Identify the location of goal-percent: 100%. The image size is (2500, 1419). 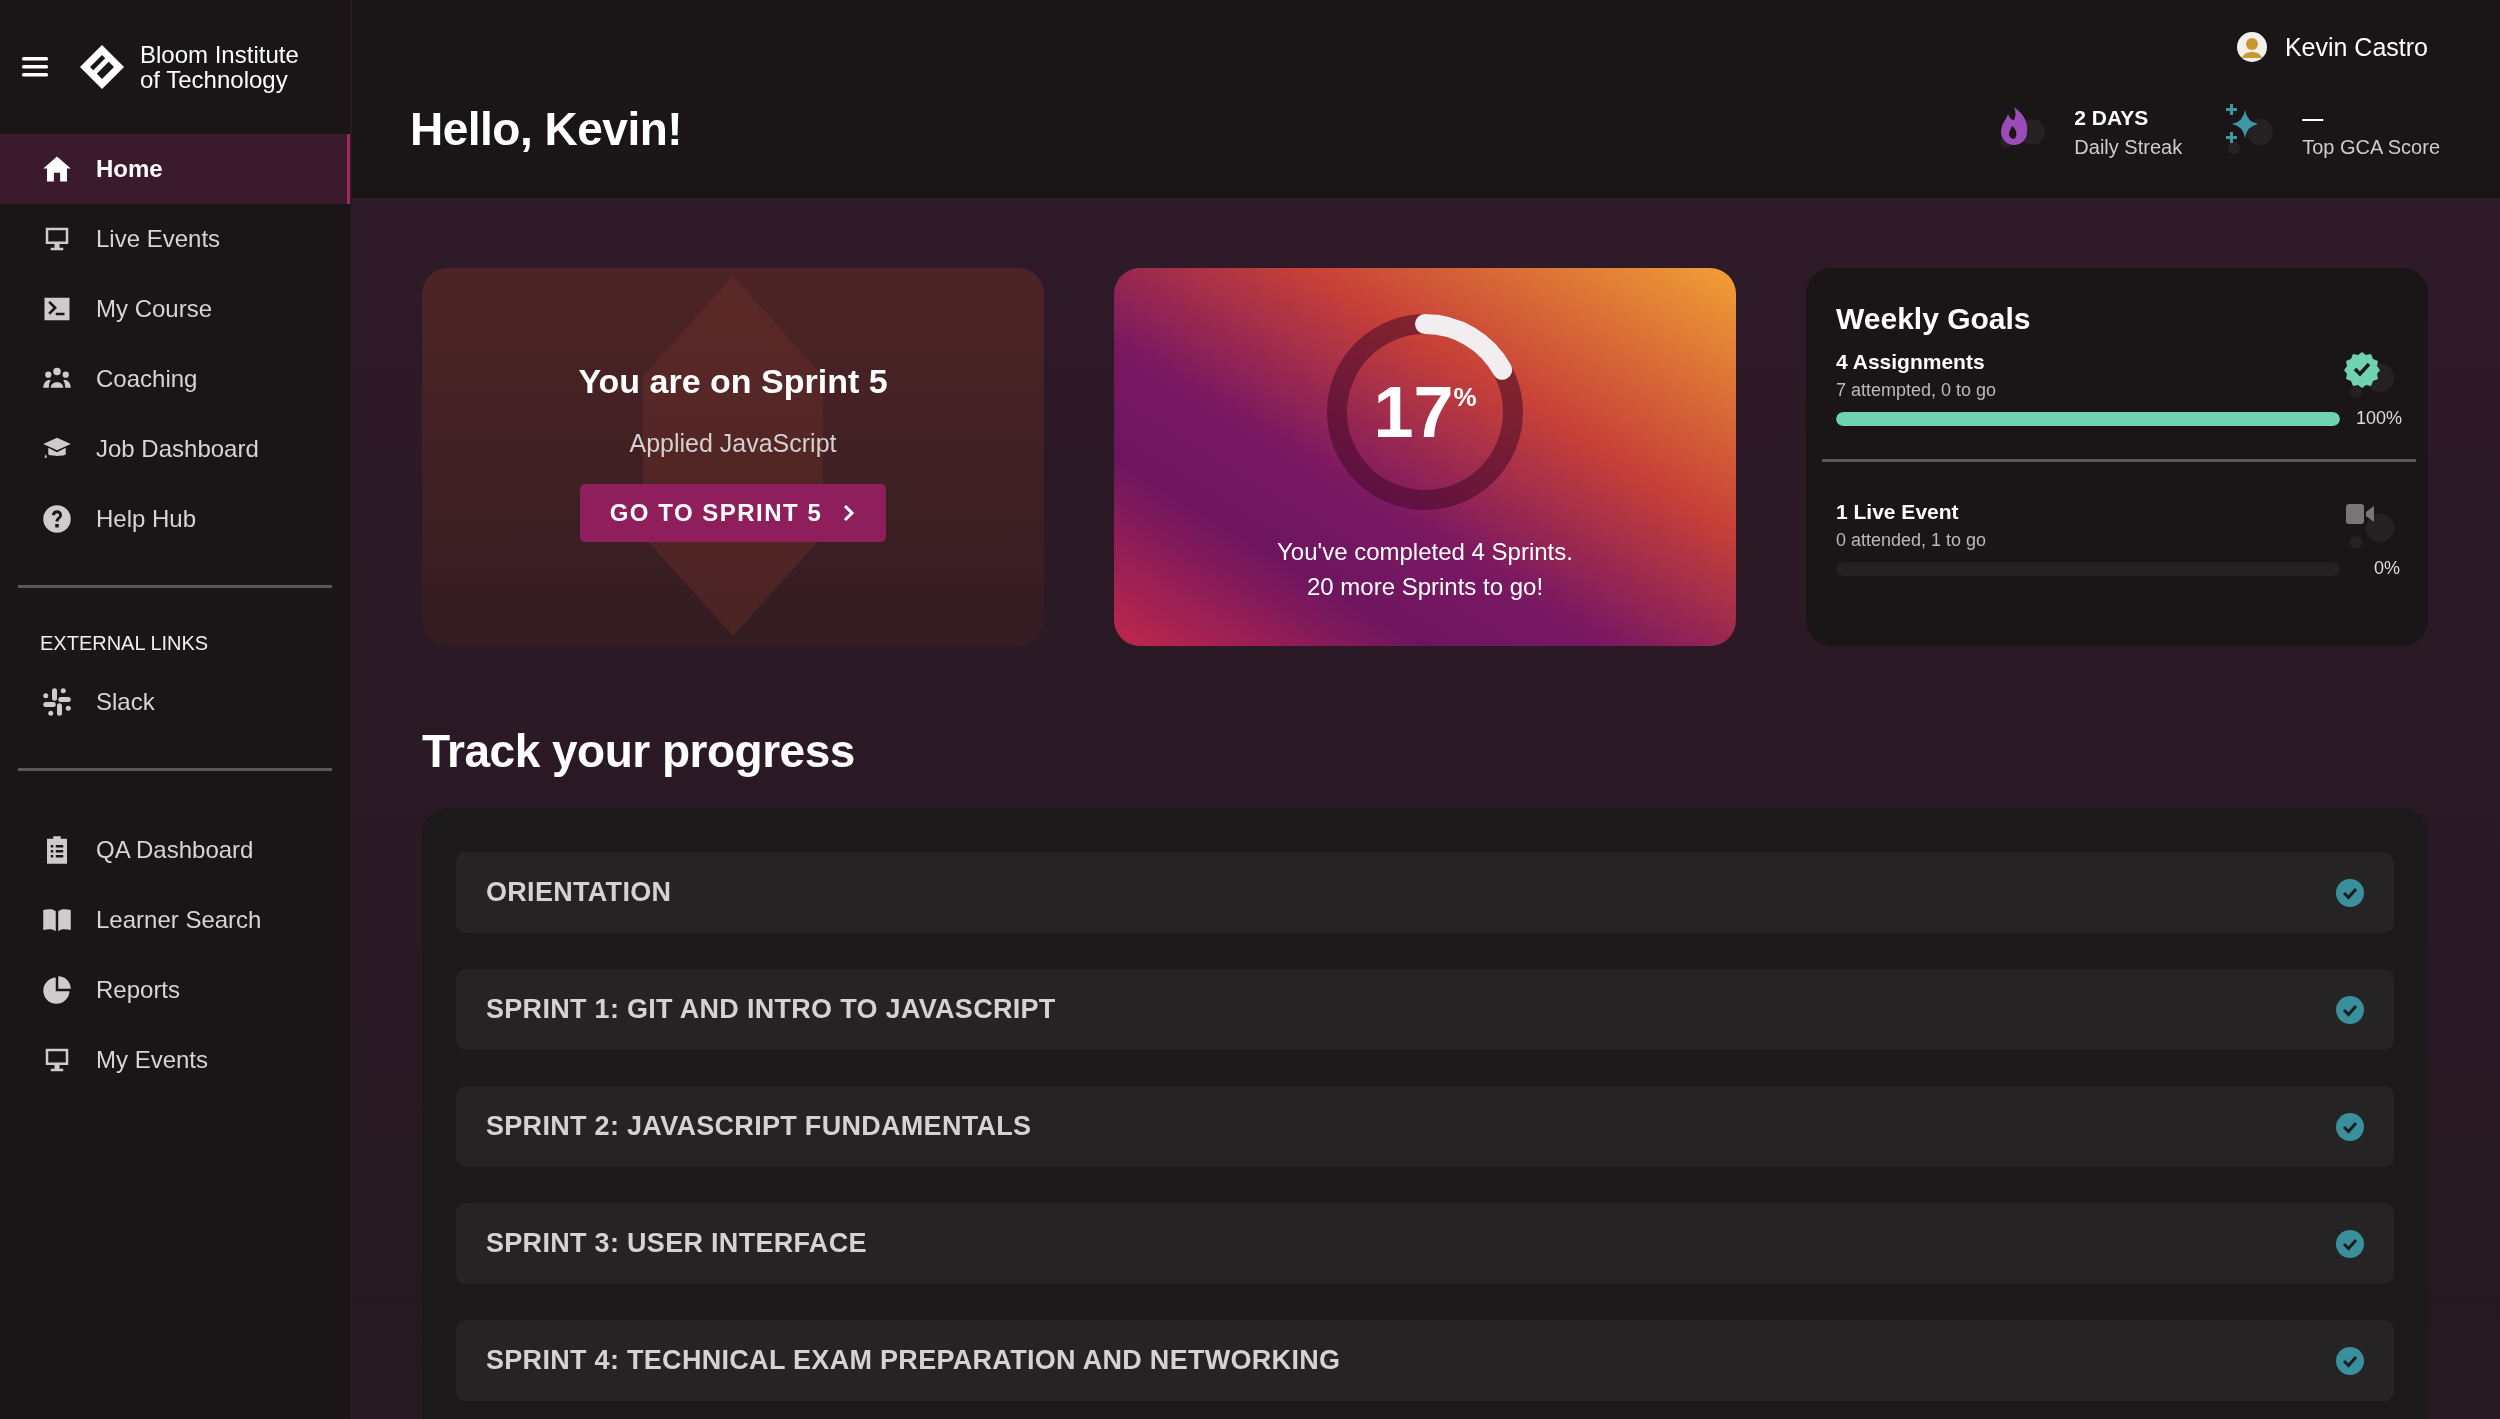
(2378, 418).